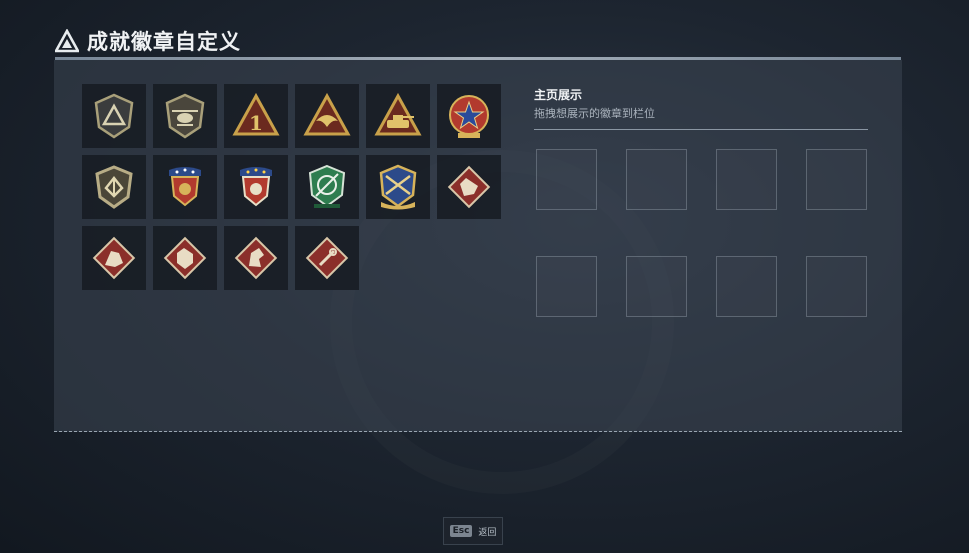 The image size is (969, 553). I want to click on back-button: Esc 返回, so click(473, 531).